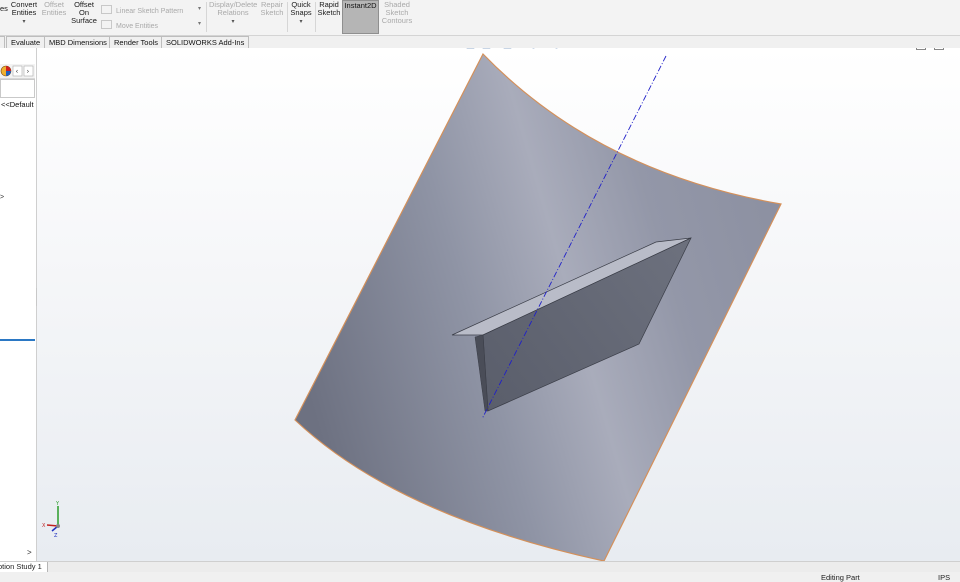 Image resolution: width=960 pixels, height=582 pixels. I want to click on view-settings-icon: ▭, so click(600, 49).